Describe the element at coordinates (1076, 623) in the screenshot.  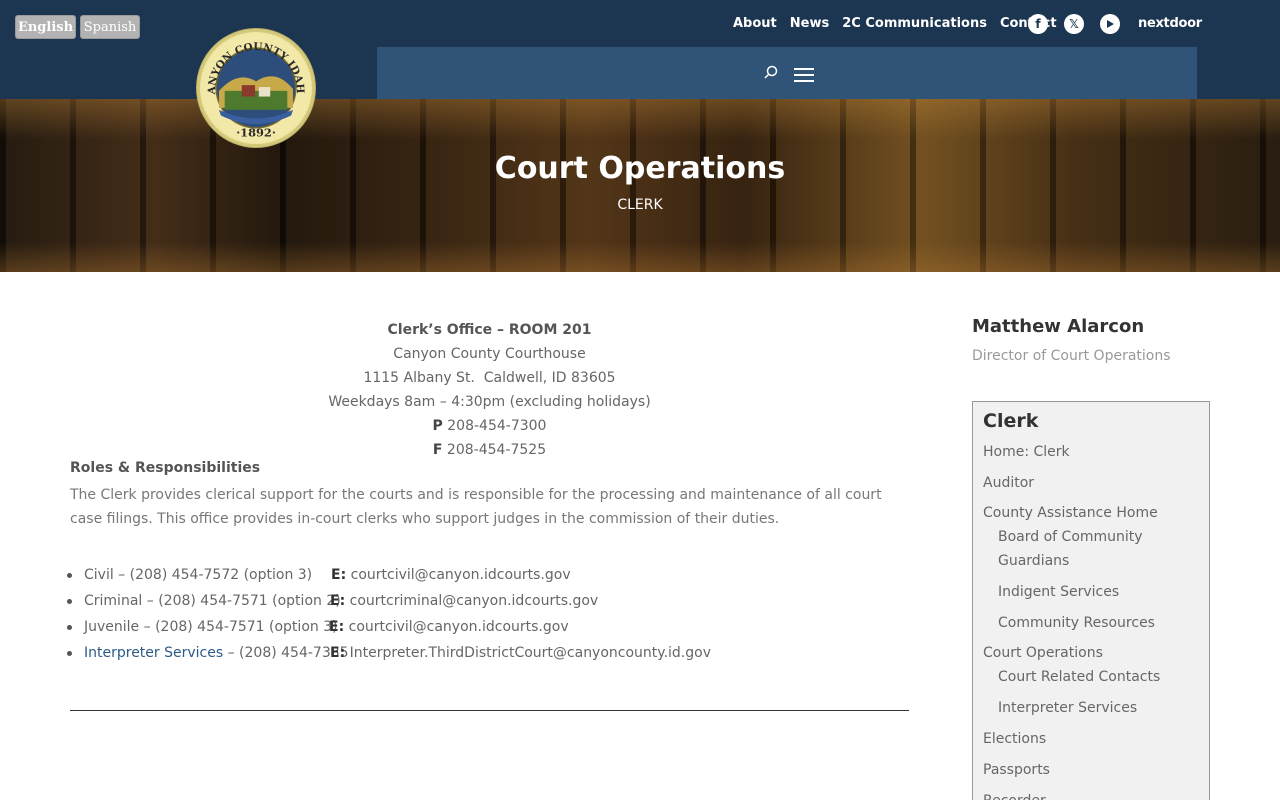
I see `sidebar-item-community-resources: Community Resources` at that location.